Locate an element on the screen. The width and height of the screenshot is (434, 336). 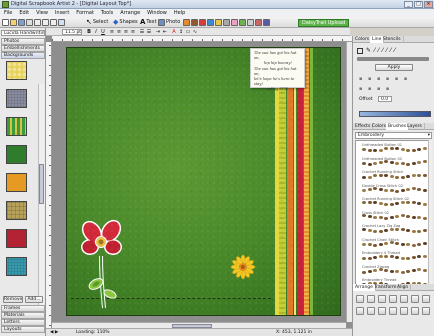
numbering-icon: ☰ is located at coordinates (149, 32).